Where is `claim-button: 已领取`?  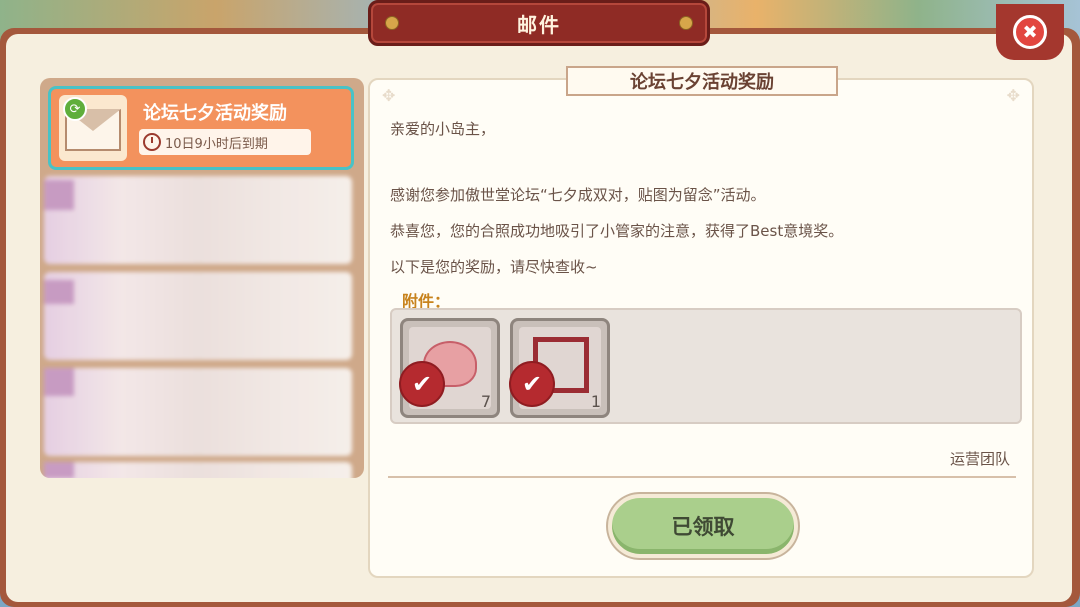
claim-button: 已领取 is located at coordinates (703, 526).